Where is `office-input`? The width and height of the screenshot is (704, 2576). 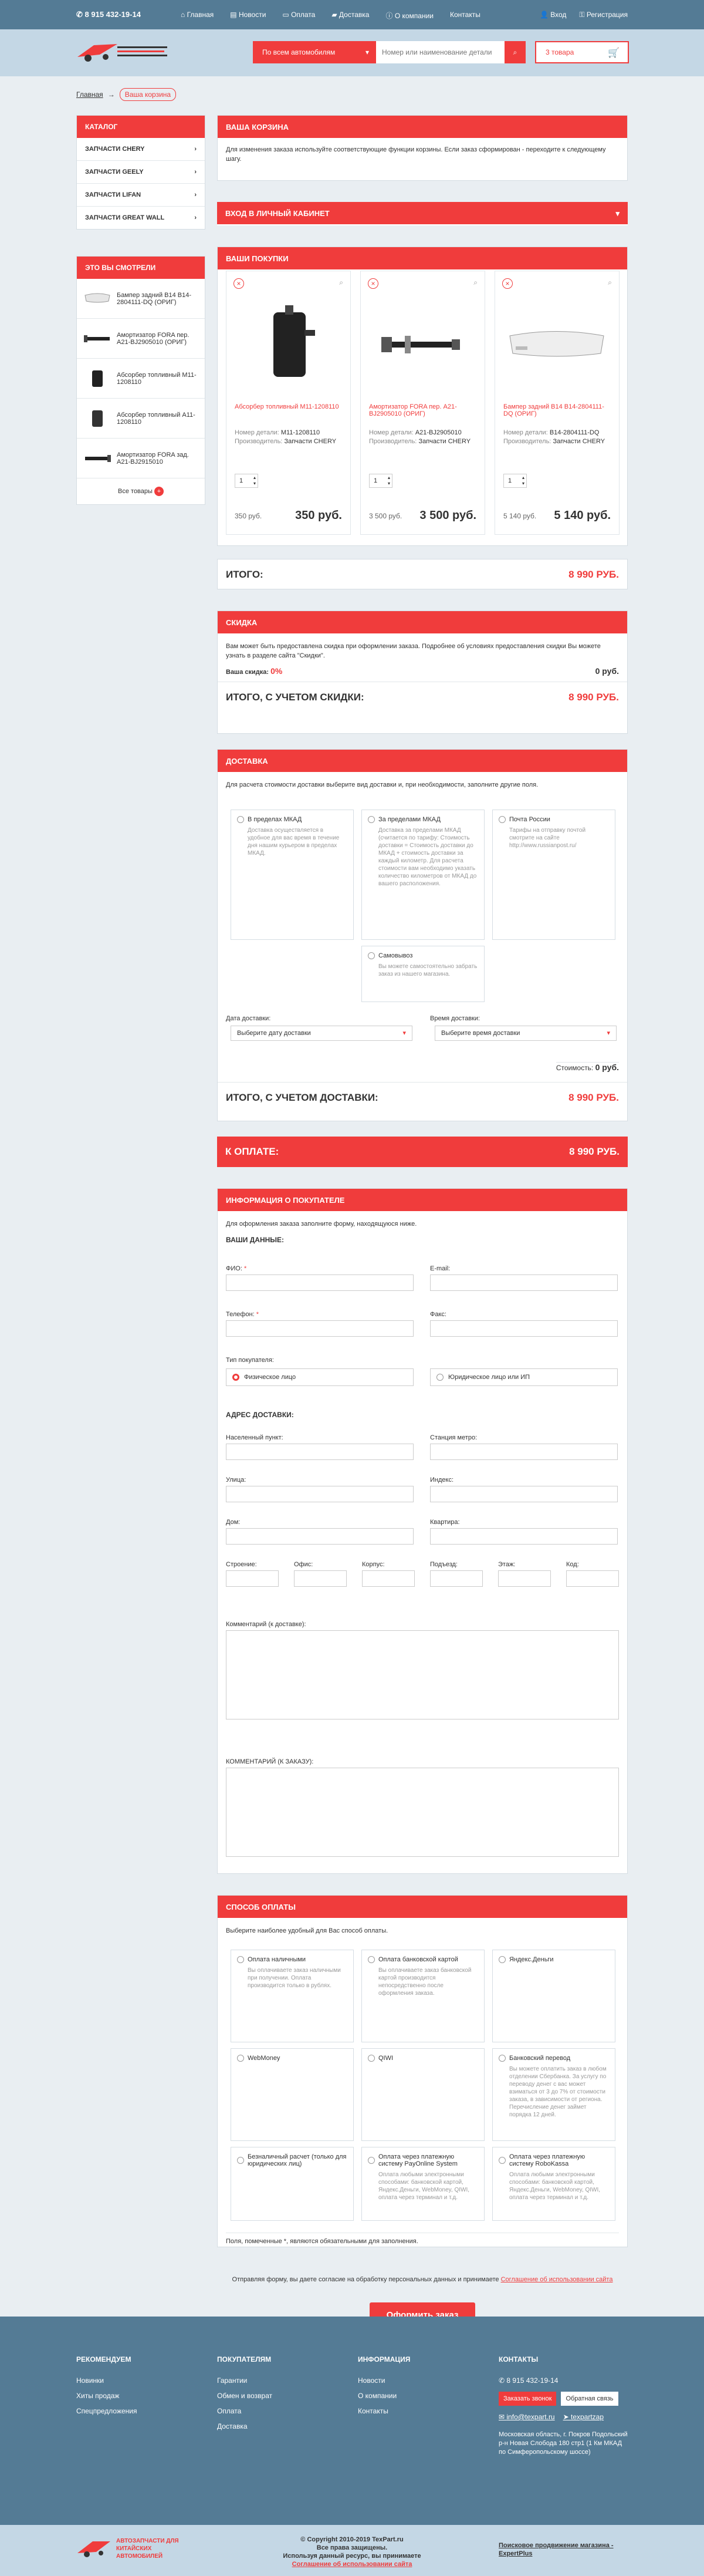
office-input is located at coordinates (321, 1578).